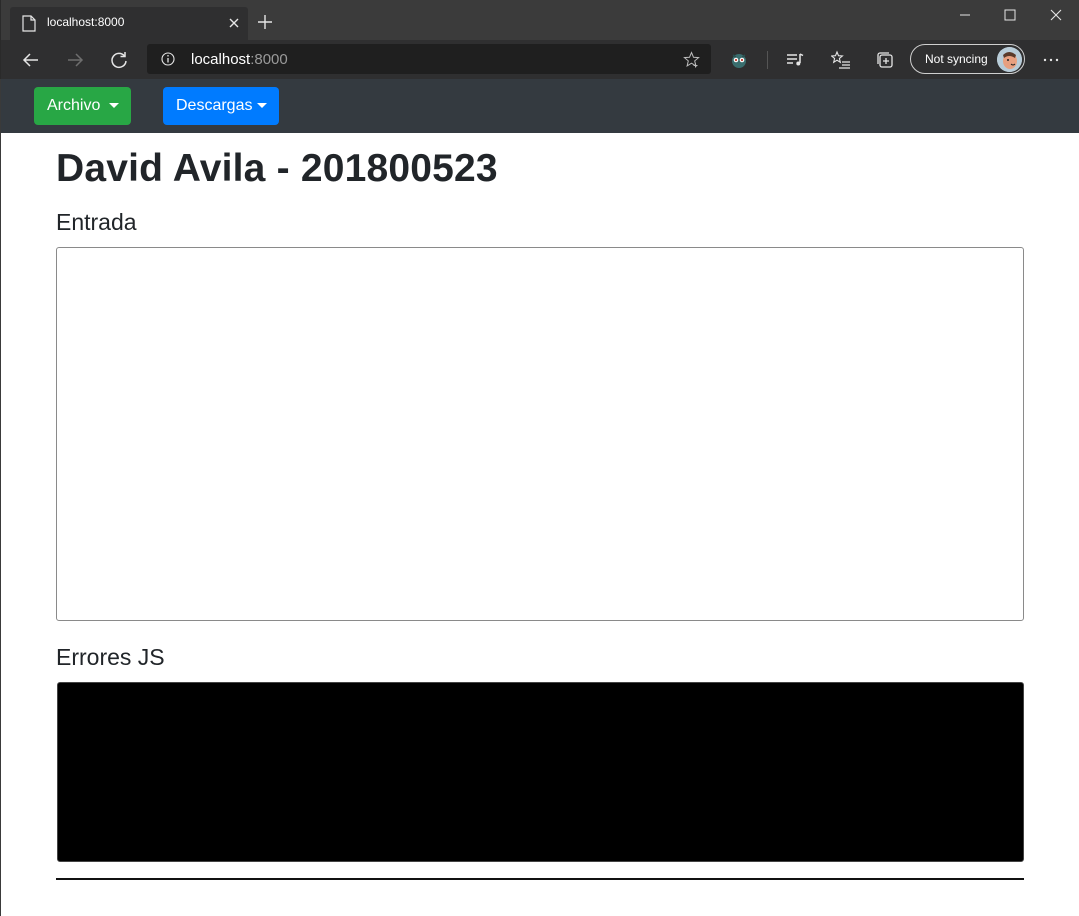 This screenshot has width=1079, height=916. What do you see at coordinates (214, 105) in the screenshot?
I see `descargas-label: Descargas` at bounding box center [214, 105].